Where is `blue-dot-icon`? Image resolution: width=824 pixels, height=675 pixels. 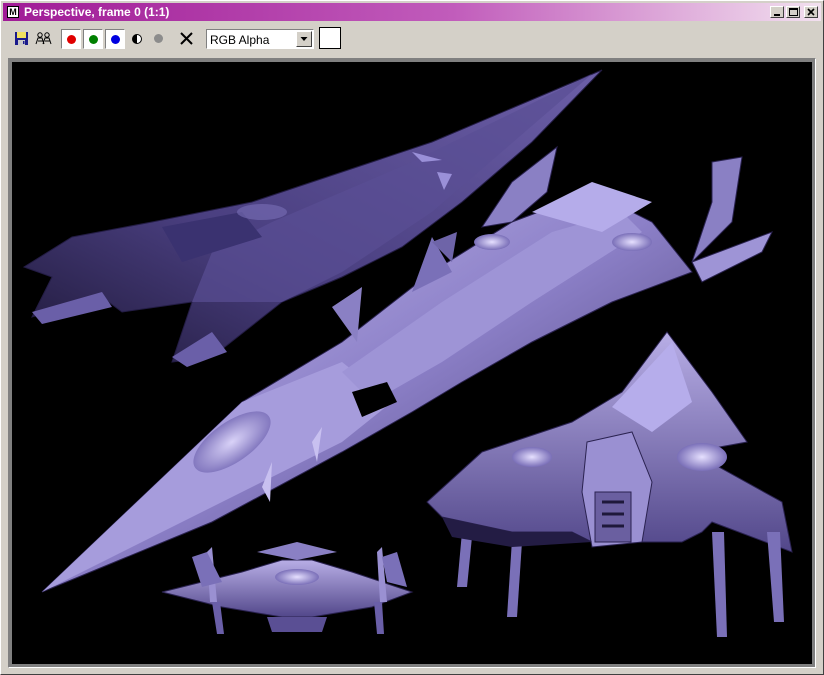
blue-dot-icon is located at coordinates (115, 39).